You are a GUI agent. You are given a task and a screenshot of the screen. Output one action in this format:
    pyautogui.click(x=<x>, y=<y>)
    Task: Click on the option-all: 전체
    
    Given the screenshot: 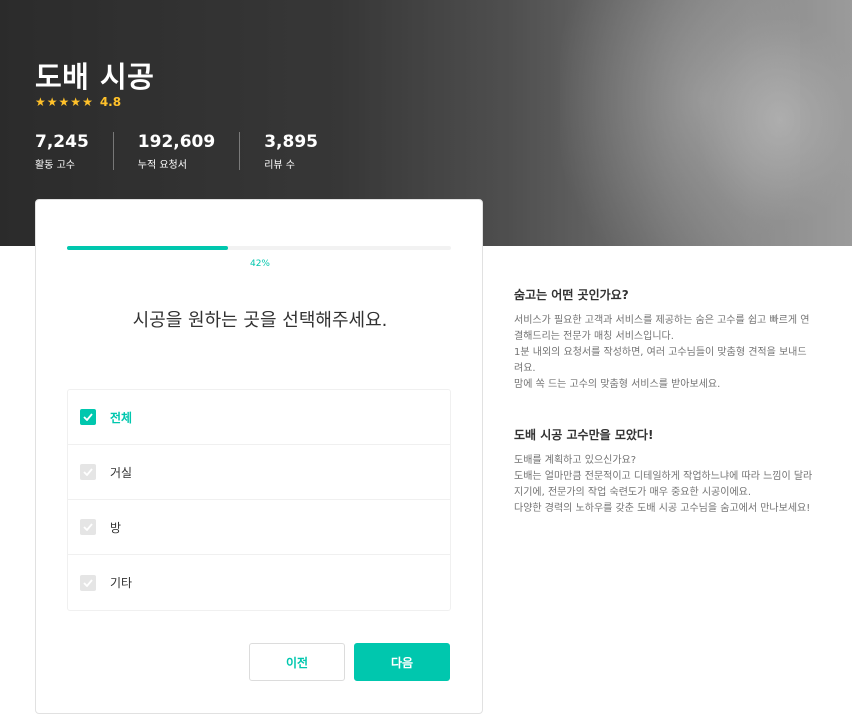 What is the action you would take?
    pyautogui.click(x=259, y=417)
    